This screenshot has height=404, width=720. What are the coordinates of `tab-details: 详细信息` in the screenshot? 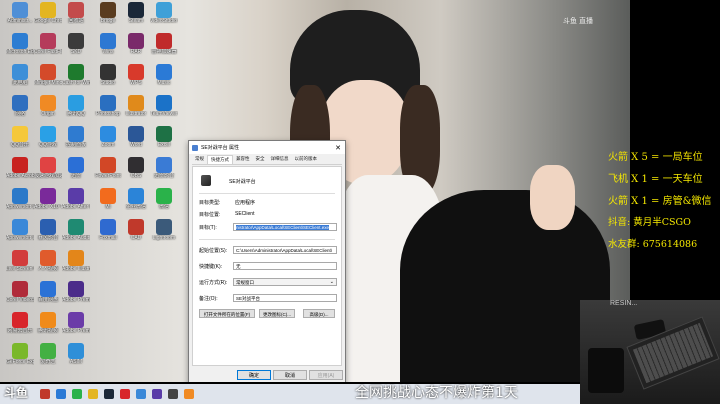 It's located at (280, 159).